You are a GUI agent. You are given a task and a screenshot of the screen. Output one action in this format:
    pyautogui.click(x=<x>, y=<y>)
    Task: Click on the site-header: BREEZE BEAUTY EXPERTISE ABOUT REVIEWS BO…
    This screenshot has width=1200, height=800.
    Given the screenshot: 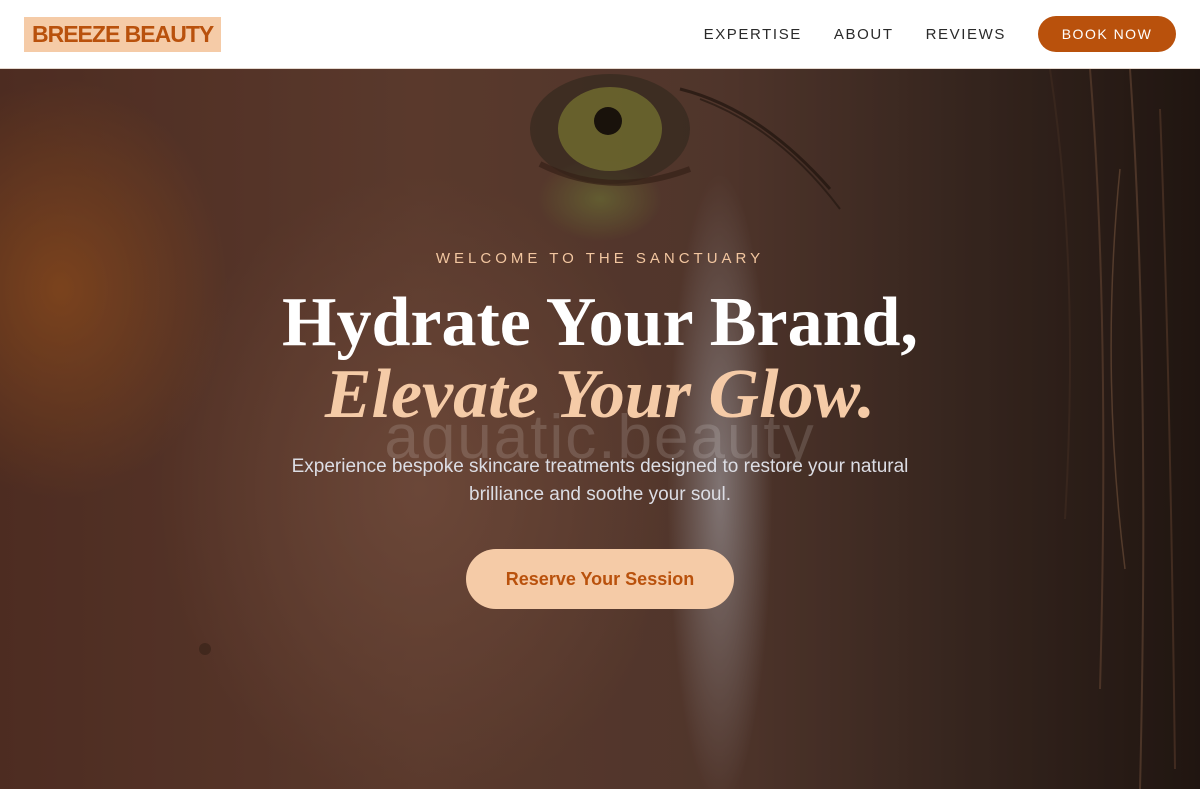 What is the action you would take?
    pyautogui.click(x=600, y=34)
    